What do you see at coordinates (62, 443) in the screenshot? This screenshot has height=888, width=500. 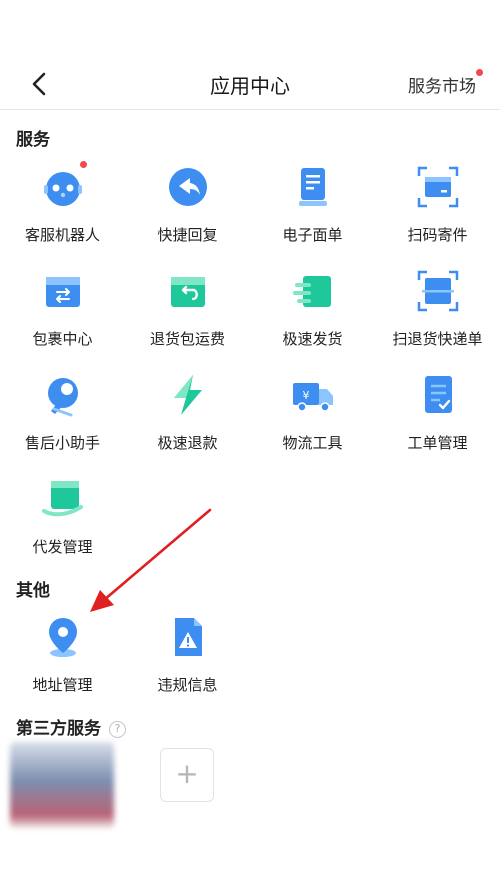 I see `app-label: 售后小助手` at bounding box center [62, 443].